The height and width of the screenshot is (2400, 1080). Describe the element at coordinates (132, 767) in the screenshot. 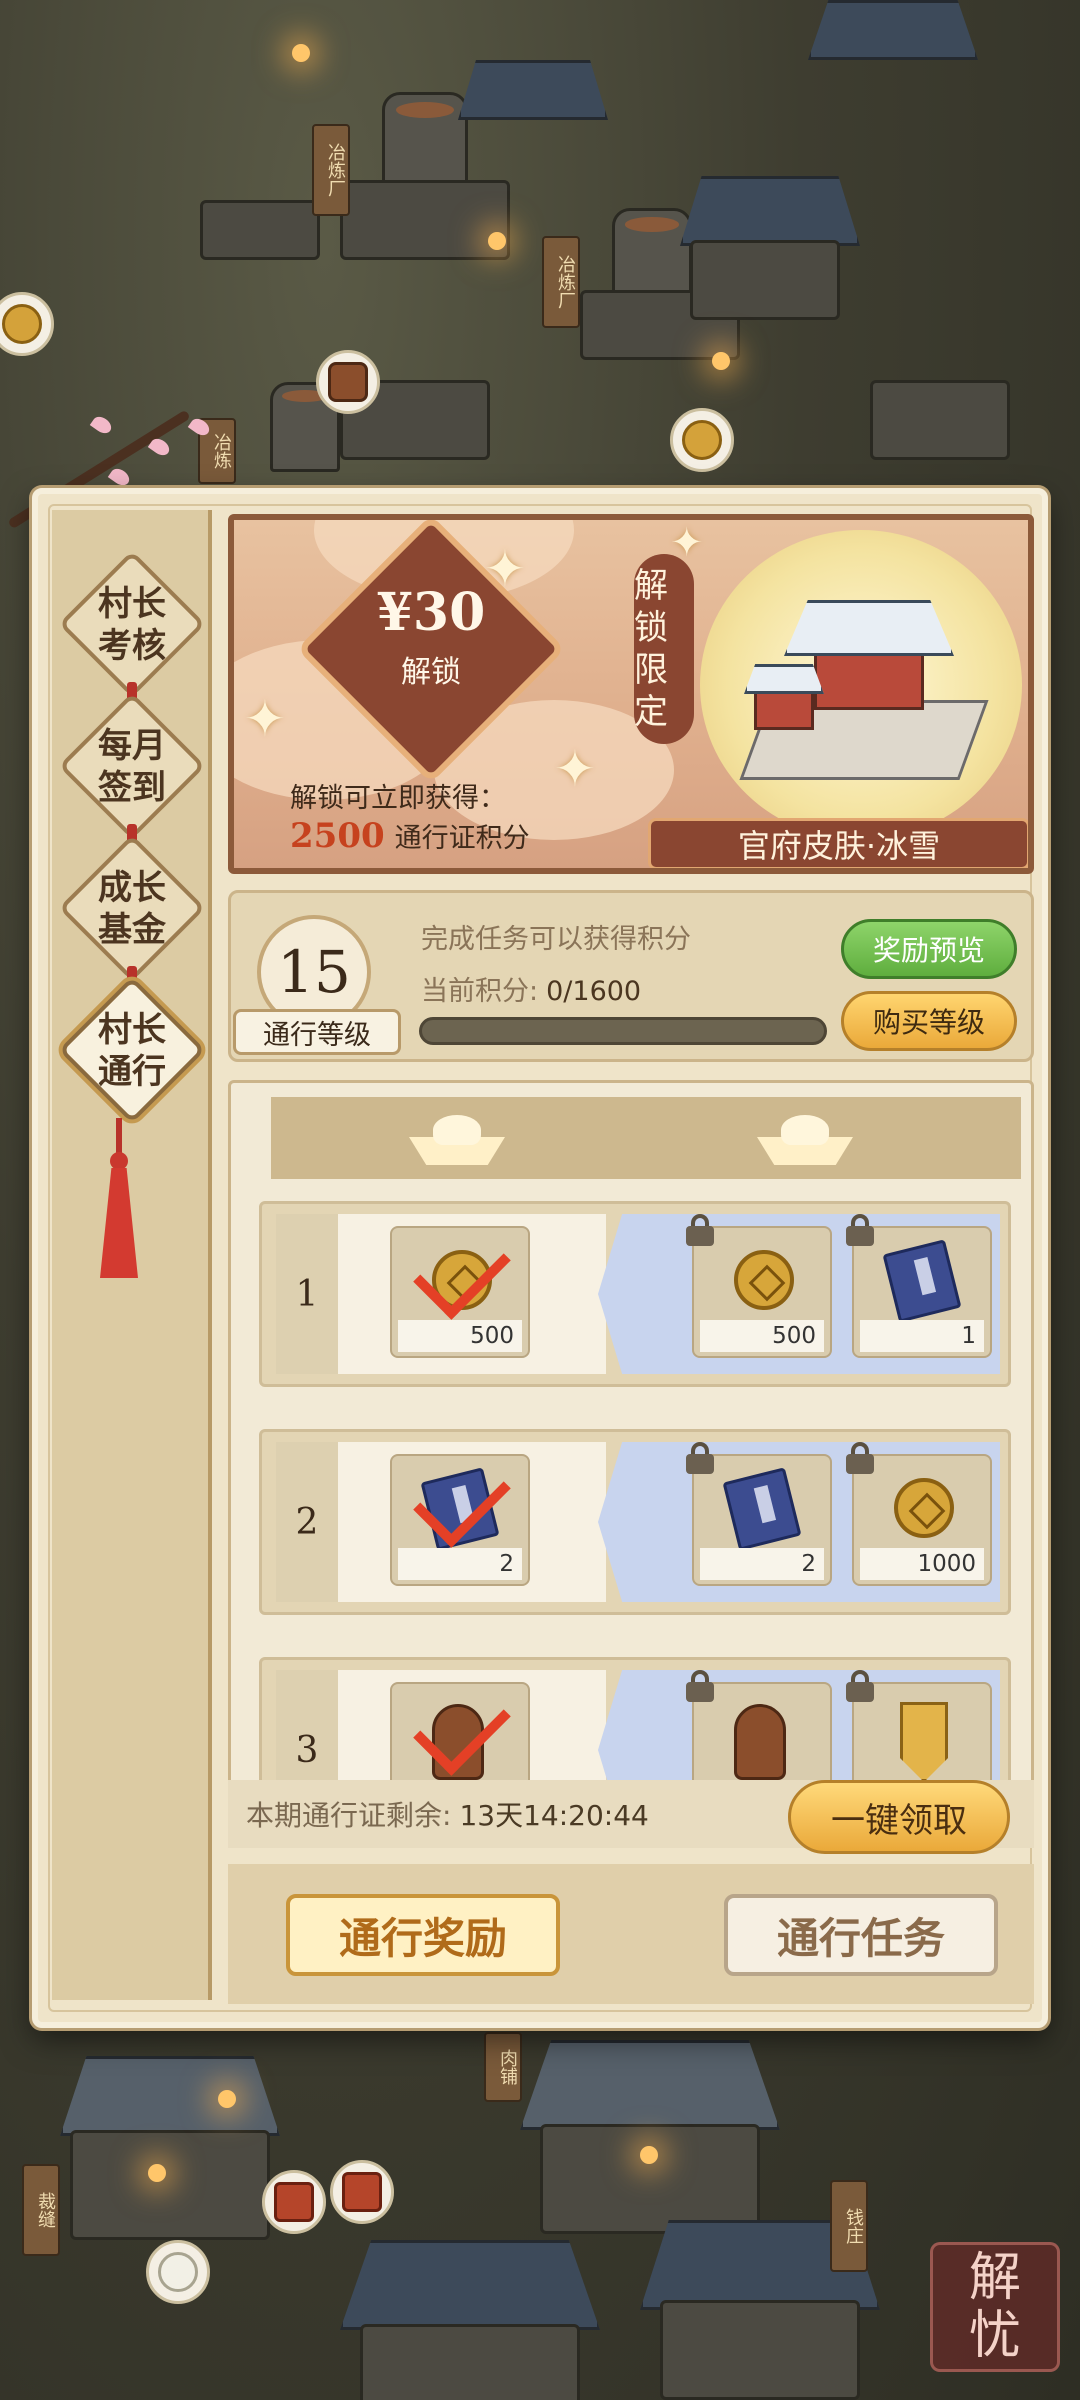

I see `tab-label: 每月签到` at that location.